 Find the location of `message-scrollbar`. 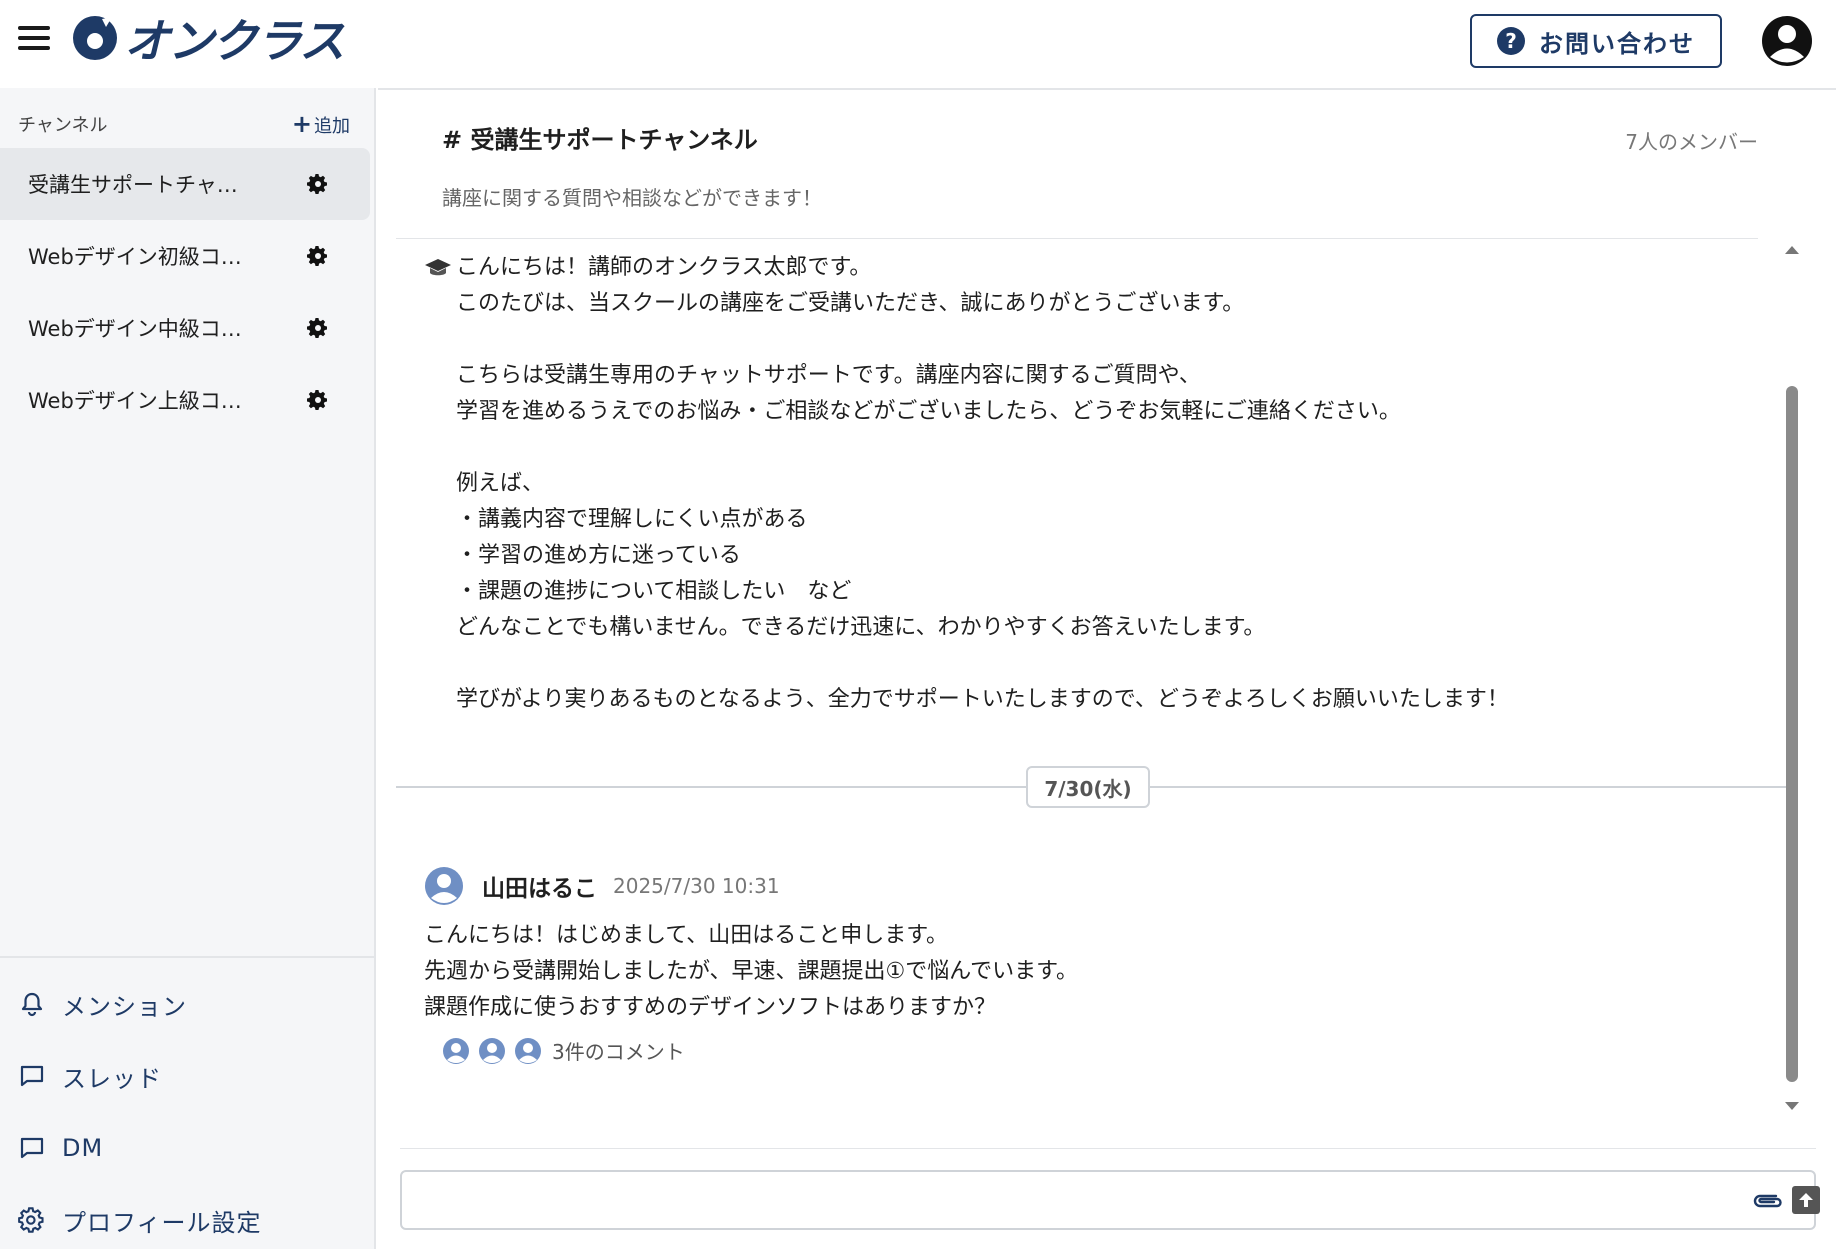

message-scrollbar is located at coordinates (1792, 678).